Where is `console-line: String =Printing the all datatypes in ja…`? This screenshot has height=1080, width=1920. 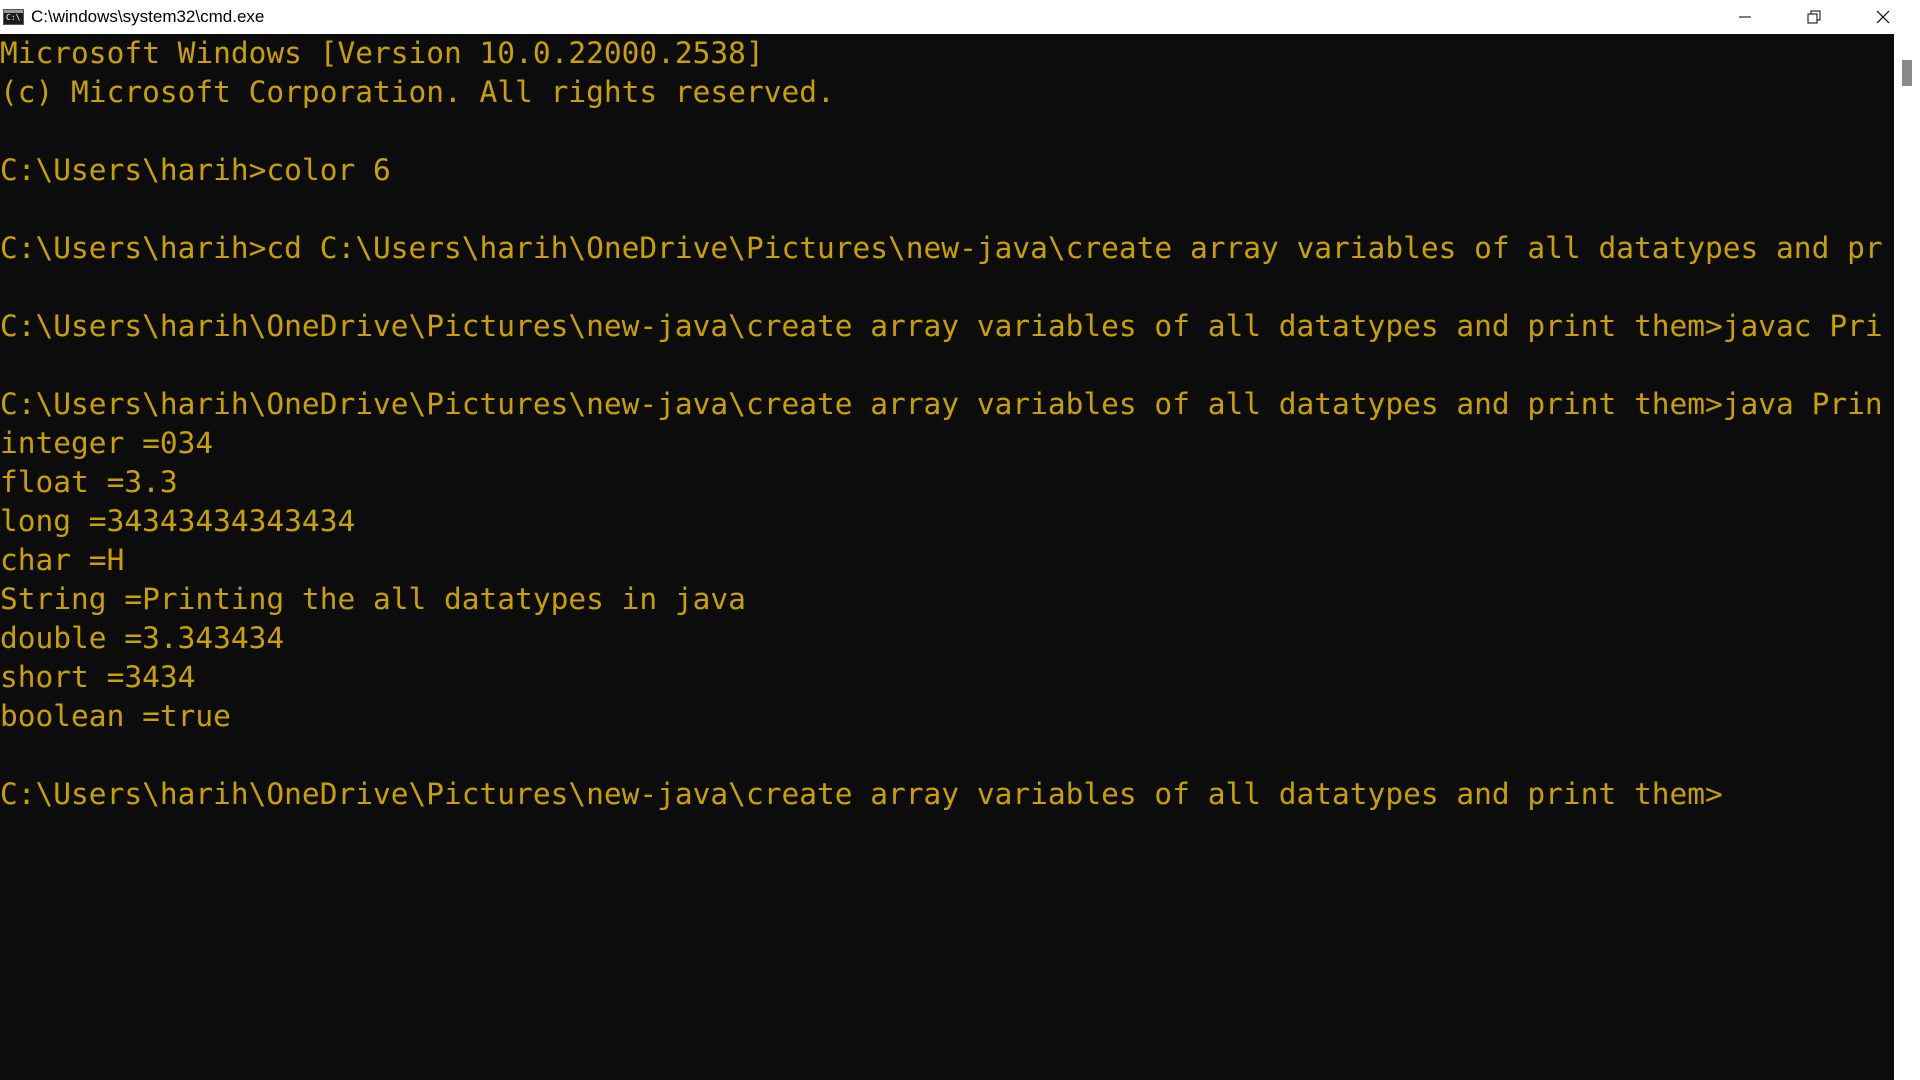
console-line: String =Printing the all datatypes in ja… is located at coordinates (373, 599).